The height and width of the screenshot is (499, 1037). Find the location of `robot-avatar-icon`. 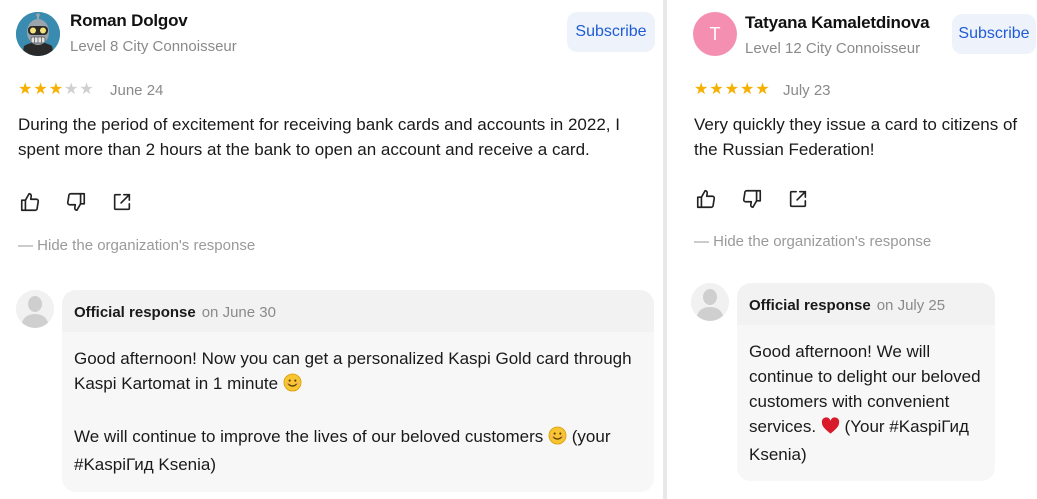

robot-avatar-icon is located at coordinates (38, 34).